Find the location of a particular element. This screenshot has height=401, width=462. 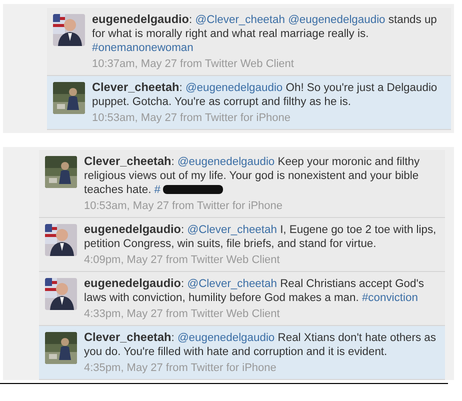

tweet-text: Clever_cheetah: @eugenedelgaudio Real Xtians don't hate others as you do. You're filled with hate and corruption and it is evident. is located at coordinates (261, 344).